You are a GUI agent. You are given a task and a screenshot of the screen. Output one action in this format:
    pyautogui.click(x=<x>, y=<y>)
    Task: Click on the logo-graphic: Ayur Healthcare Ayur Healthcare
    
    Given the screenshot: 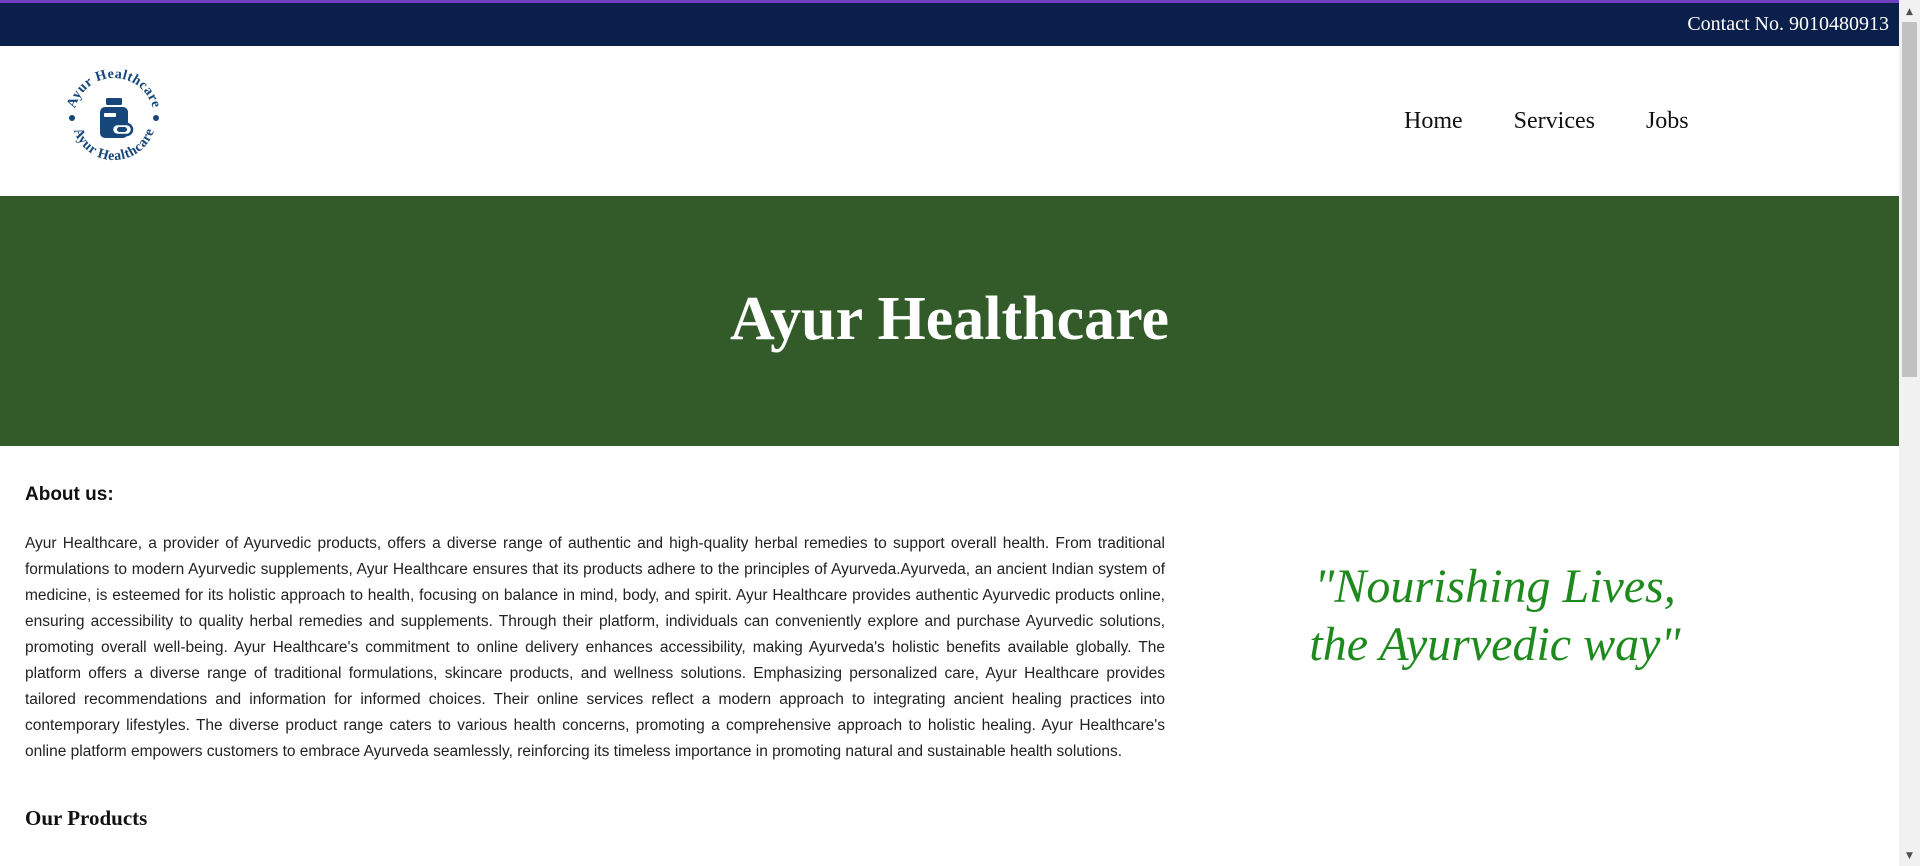 What is the action you would take?
    pyautogui.click(x=114, y=115)
    